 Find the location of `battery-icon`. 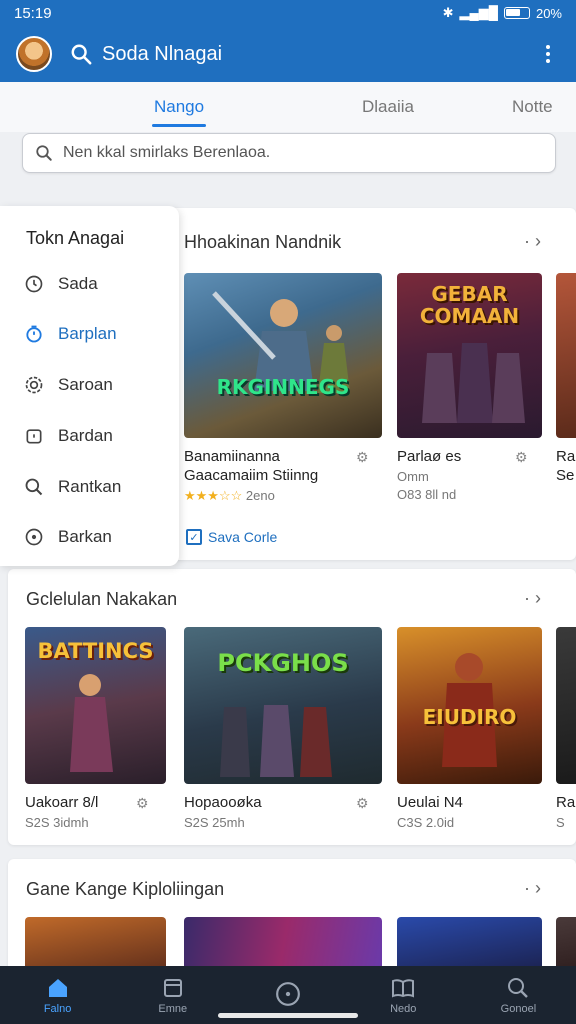

battery-icon is located at coordinates (516, 13).